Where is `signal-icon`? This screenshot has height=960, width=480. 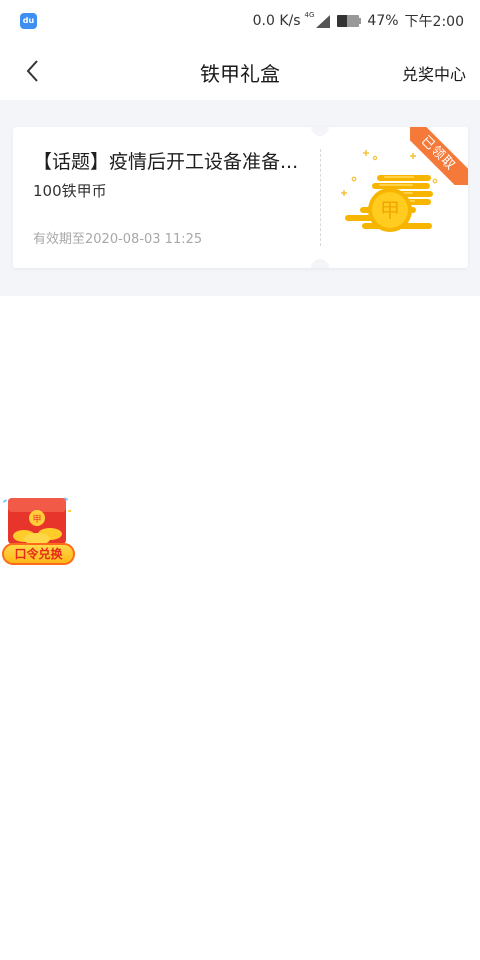
signal-icon is located at coordinates (323, 21).